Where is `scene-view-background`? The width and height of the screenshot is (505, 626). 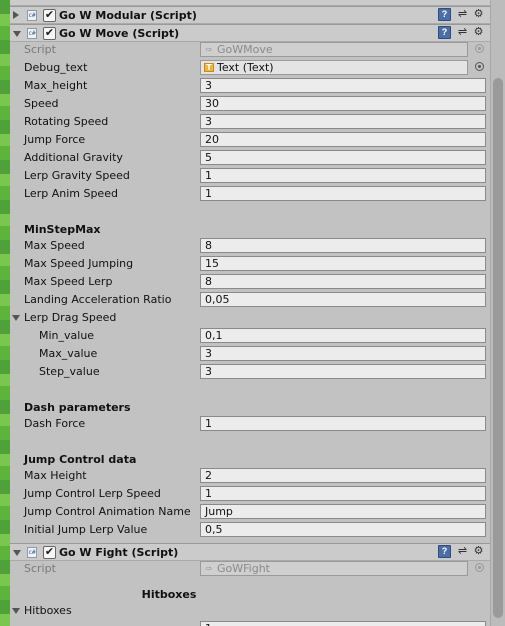
scene-view-background is located at coordinates (5, 313).